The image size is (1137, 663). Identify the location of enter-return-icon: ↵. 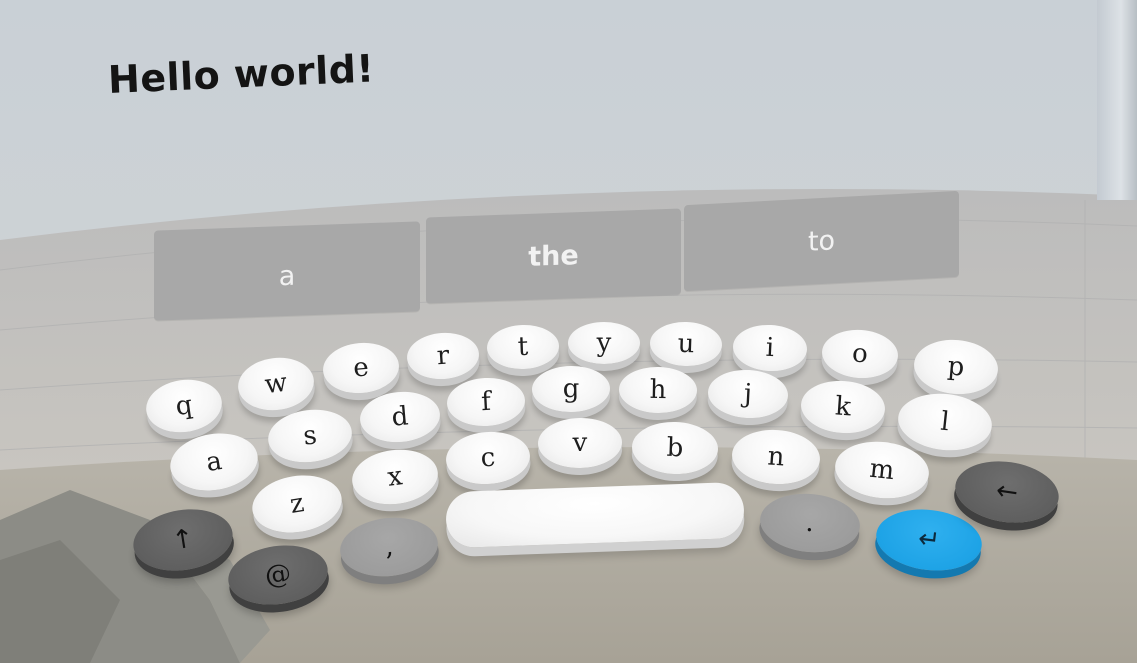
(929, 540).